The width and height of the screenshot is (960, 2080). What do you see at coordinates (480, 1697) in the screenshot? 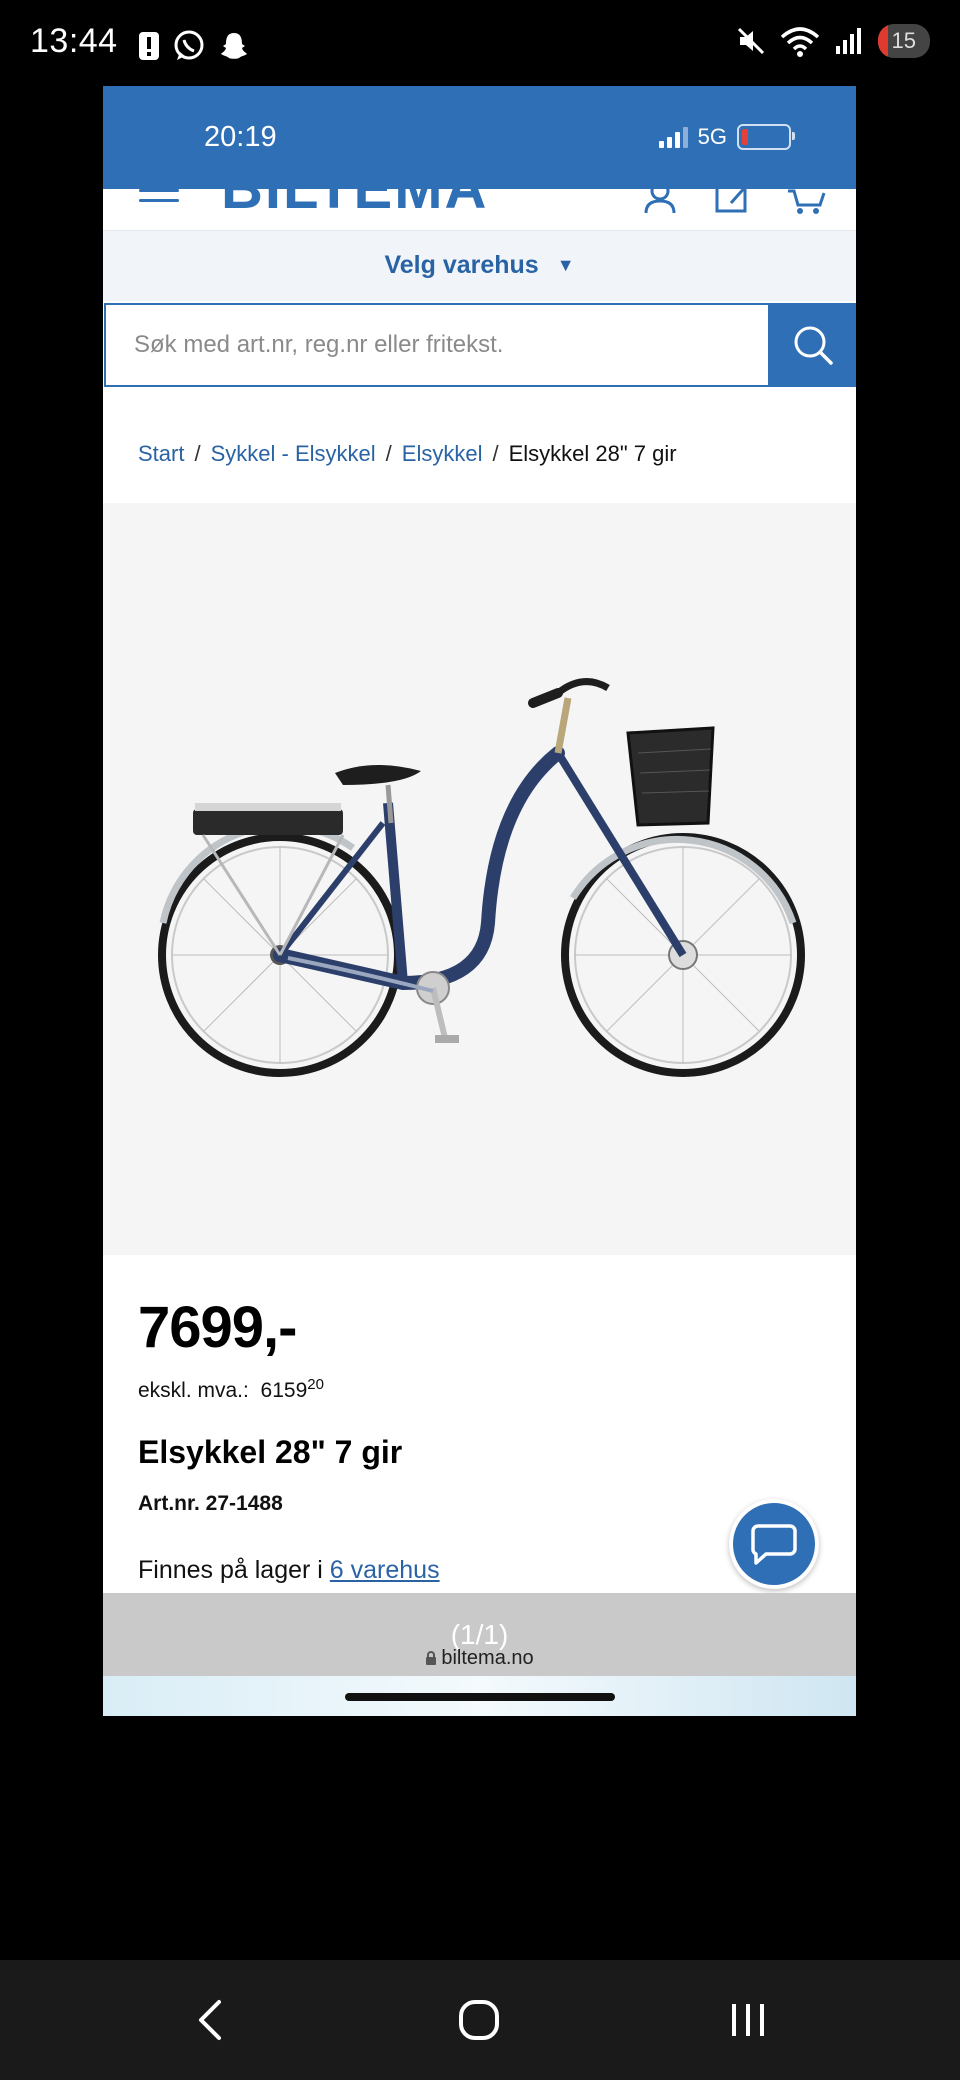
I see `home-indicator` at bounding box center [480, 1697].